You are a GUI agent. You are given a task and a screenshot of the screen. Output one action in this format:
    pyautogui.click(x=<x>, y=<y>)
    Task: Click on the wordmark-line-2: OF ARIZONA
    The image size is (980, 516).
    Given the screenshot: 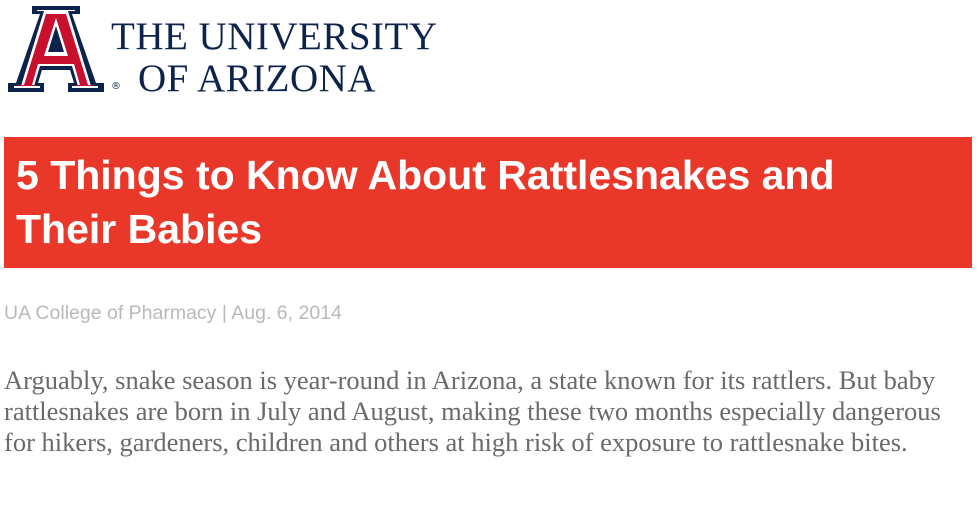 What is the action you would take?
    pyautogui.click(x=257, y=78)
    